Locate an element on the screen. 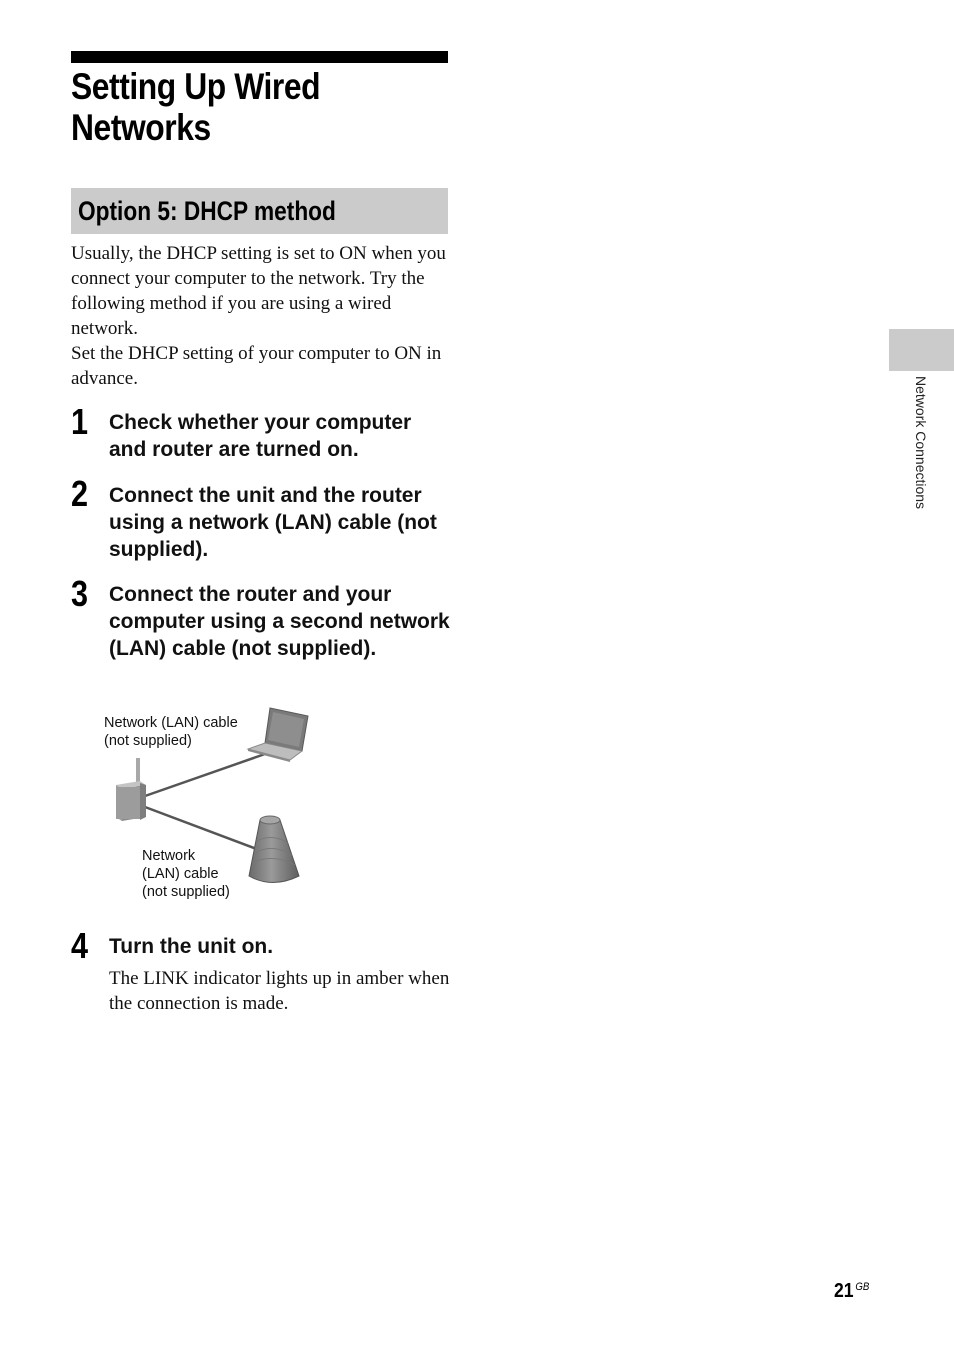 The width and height of the screenshot is (954, 1352). title-rule is located at coordinates (259, 57).